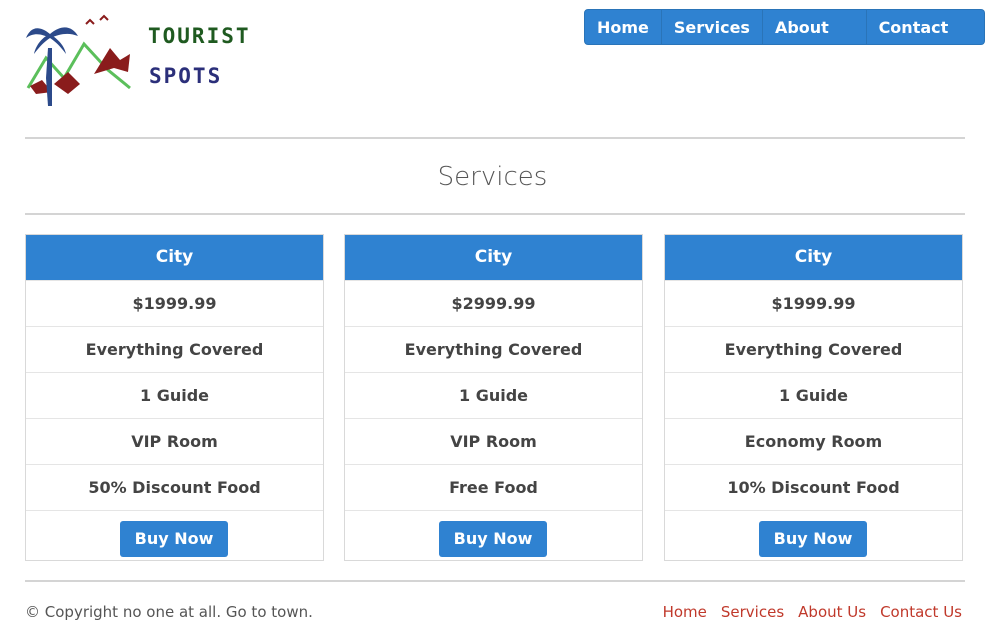 This screenshot has height=632, width=985. What do you see at coordinates (921, 612) in the screenshot?
I see `footer-link-contact: Contact Us` at bounding box center [921, 612].